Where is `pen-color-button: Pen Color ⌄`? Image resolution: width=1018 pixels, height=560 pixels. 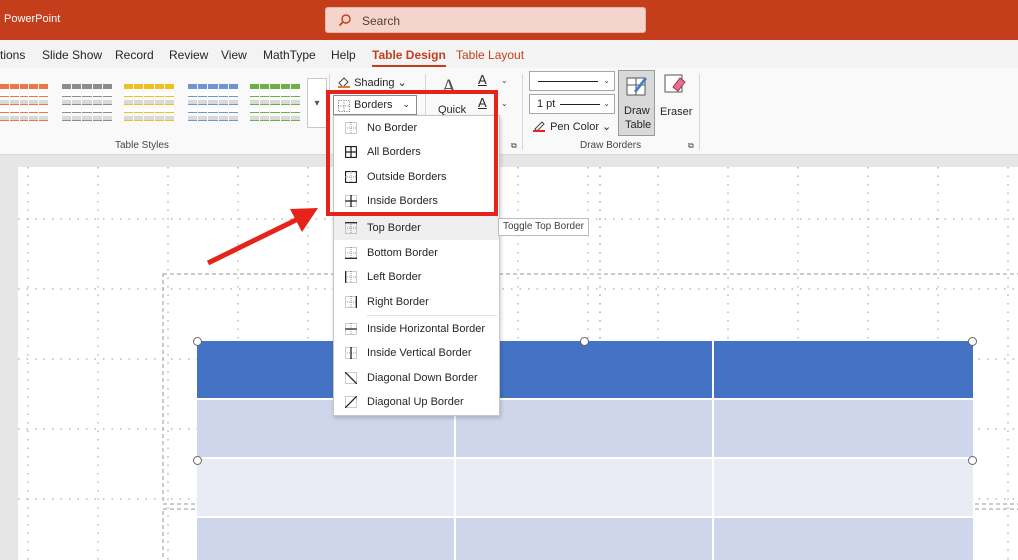 pen-color-button: Pen Color ⌄ is located at coordinates (572, 126).